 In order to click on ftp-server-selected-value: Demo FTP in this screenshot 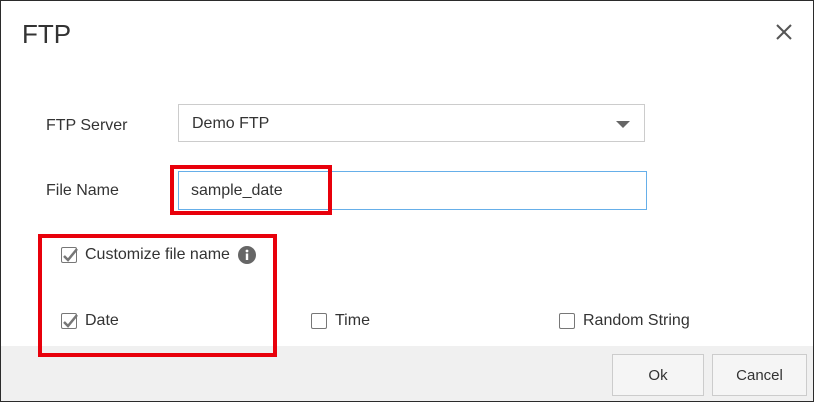, I will do `click(231, 123)`.